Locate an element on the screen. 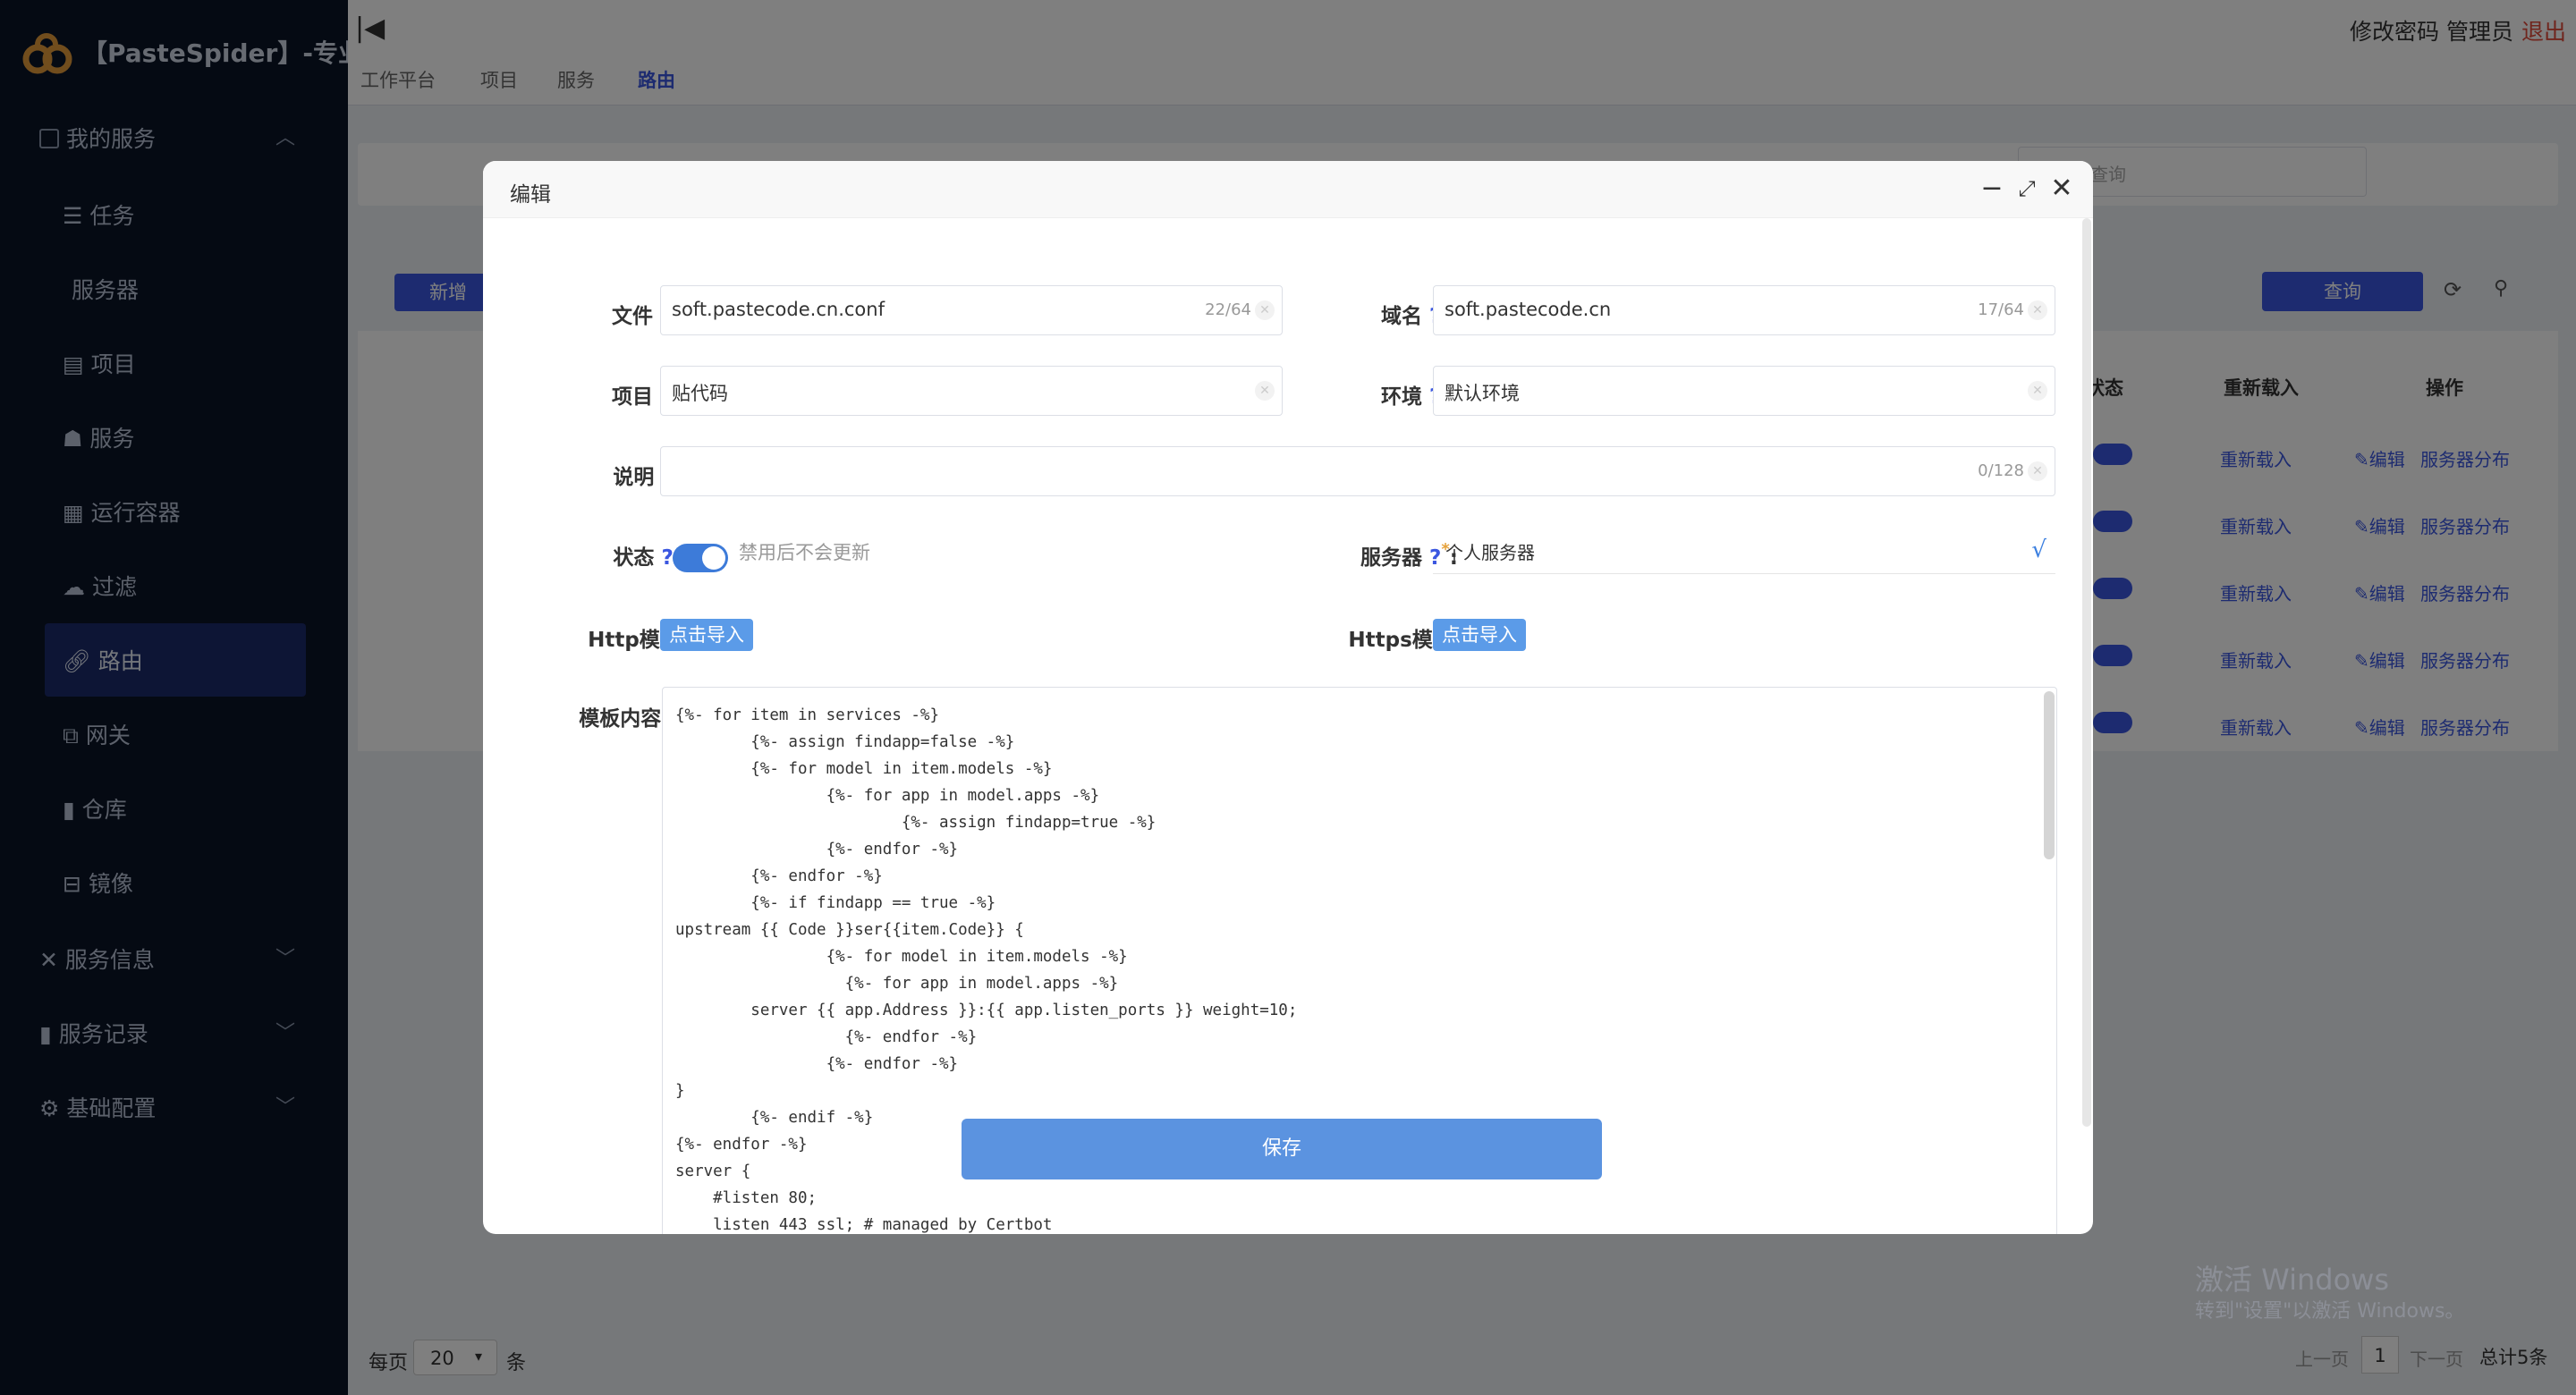 The height and width of the screenshot is (1395, 2576). desc-char-count: 0/128 is located at coordinates (2001, 470).